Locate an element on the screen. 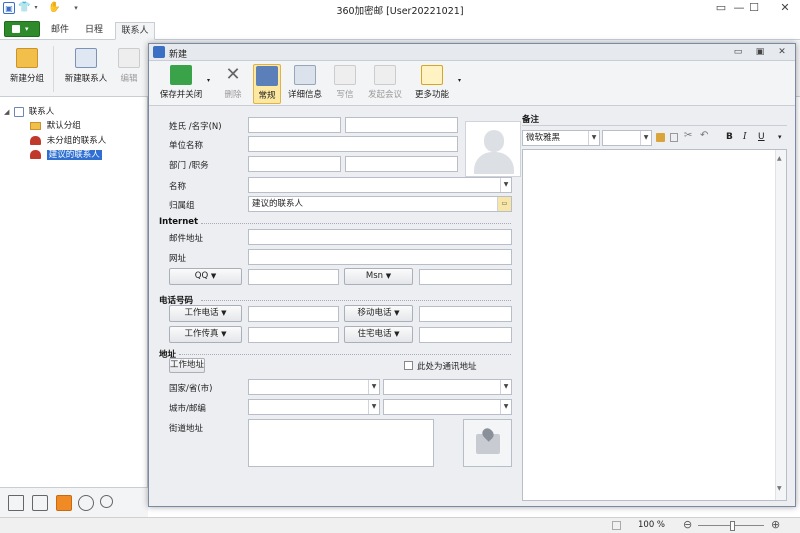 This screenshot has height=533, width=800. tree-root: ◢ 联系人 is located at coordinates (29, 112).